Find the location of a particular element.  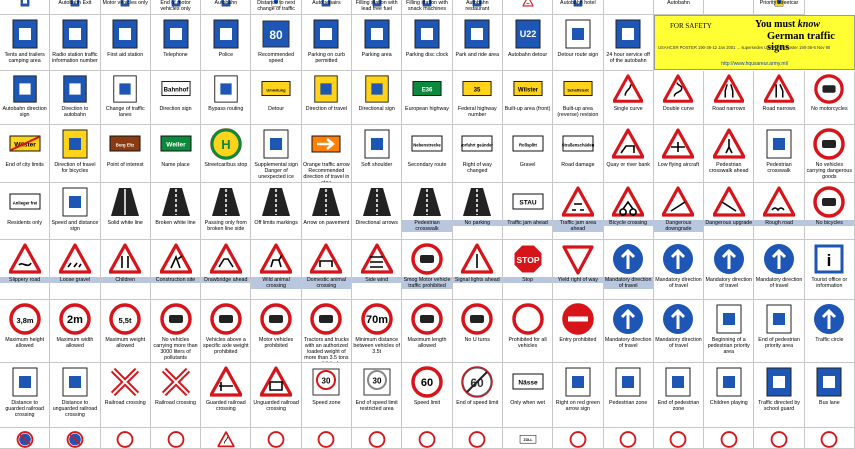

bike-yellow-sign-icon is located at coordinates (75, 144).